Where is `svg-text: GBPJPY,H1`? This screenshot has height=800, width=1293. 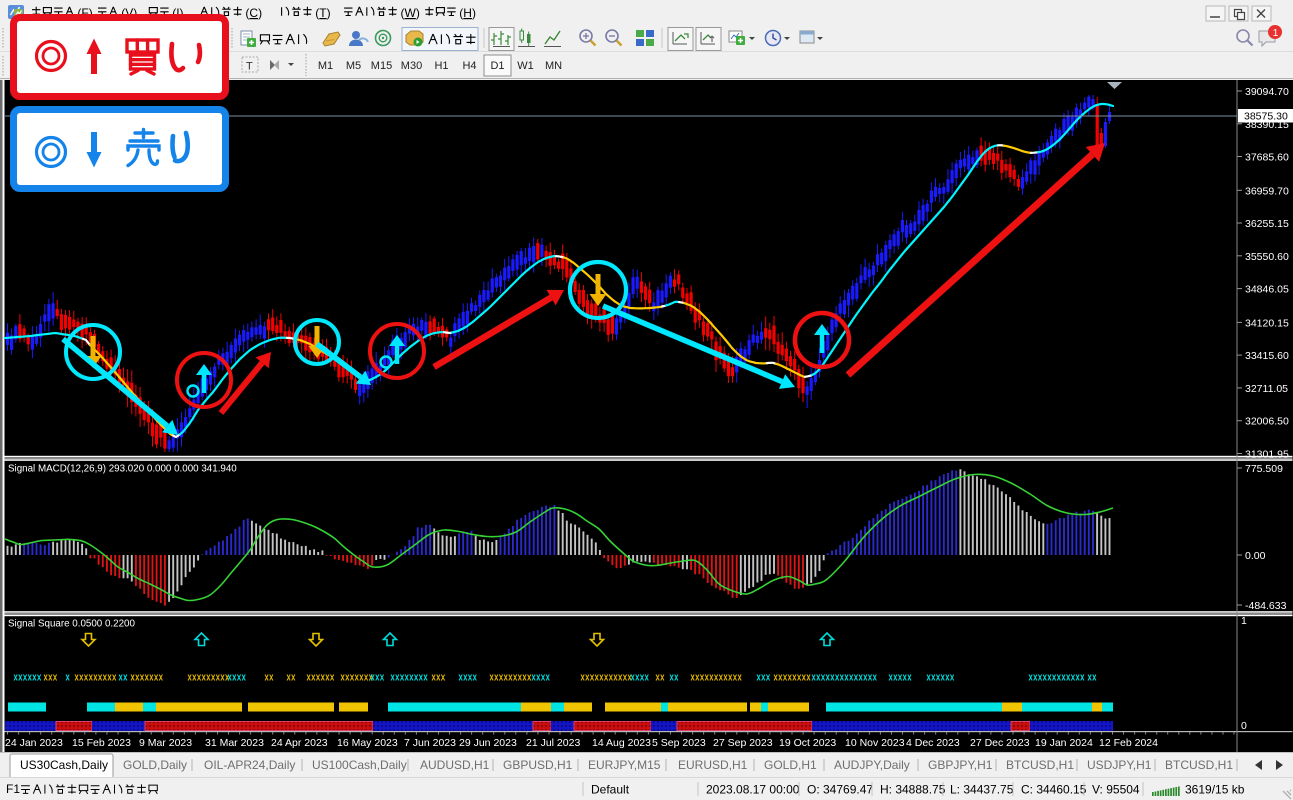
svg-text: GBPJPY,H1 is located at coordinates (960, 765).